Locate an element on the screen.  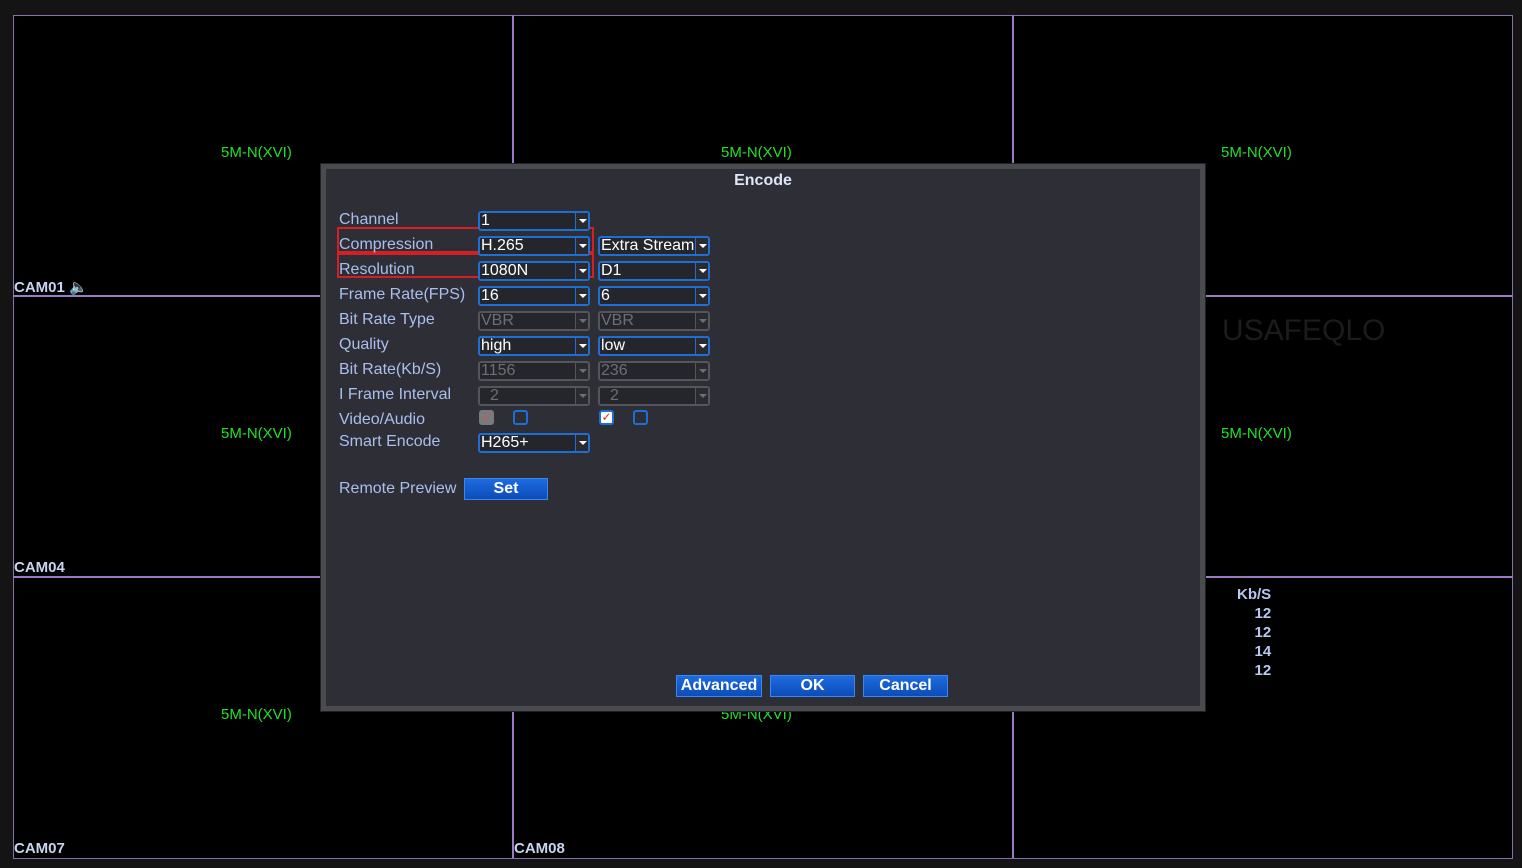
bitrate-value: 14 is located at coordinates (1263, 651).